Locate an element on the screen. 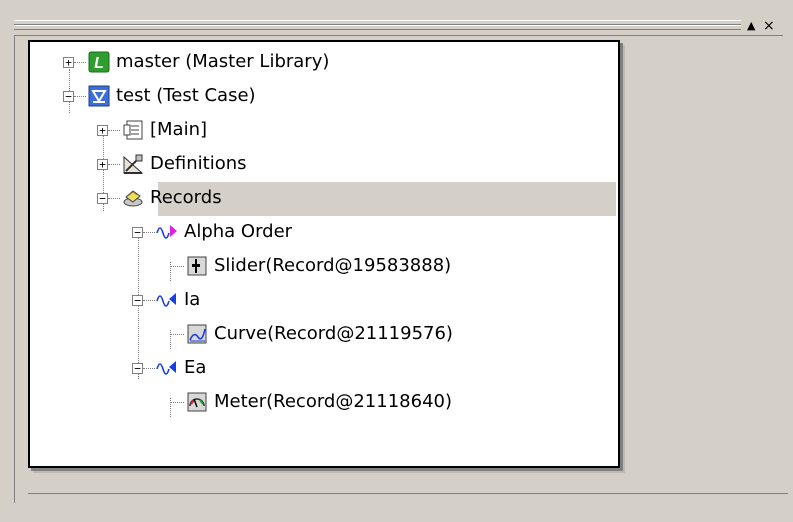 The height and width of the screenshot is (522, 793). tree-item-label: Alpha Order is located at coordinates (238, 231).